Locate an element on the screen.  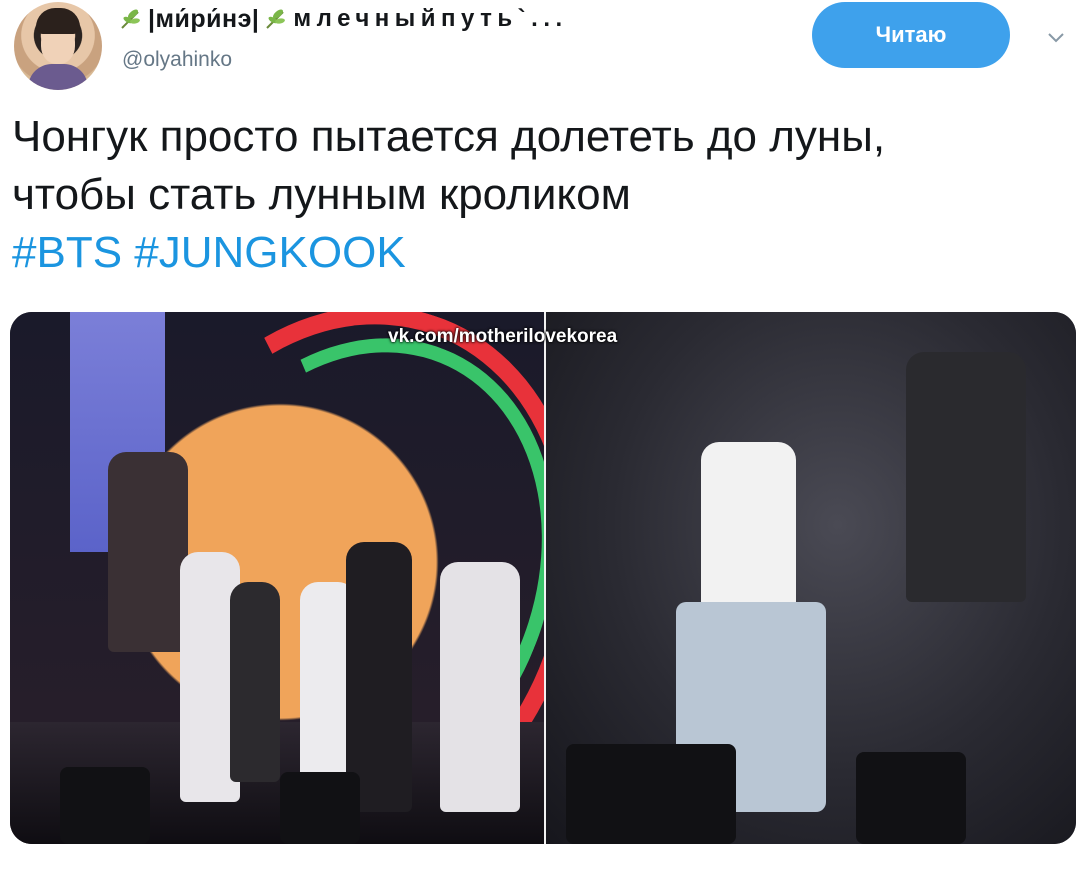
avatar-shirt is located at coordinates (58, 77).